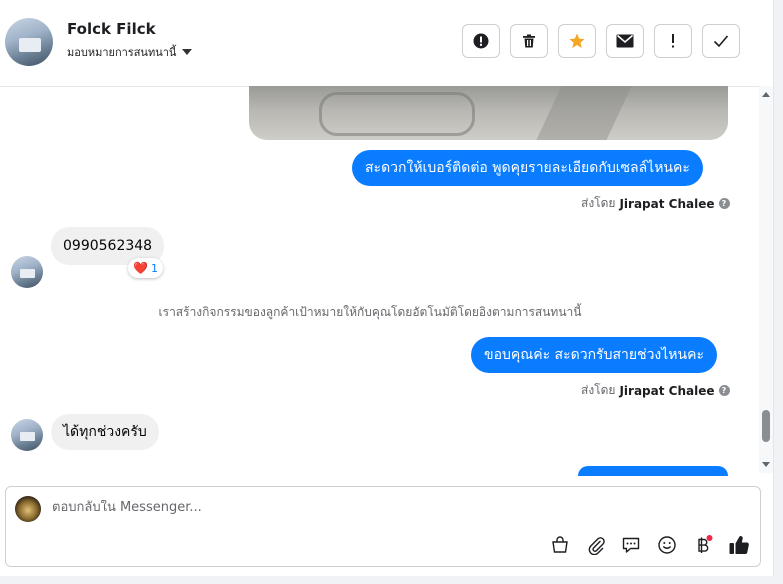  Describe the element at coordinates (488, 113) in the screenshot. I see `shared-photo-attachment` at that location.